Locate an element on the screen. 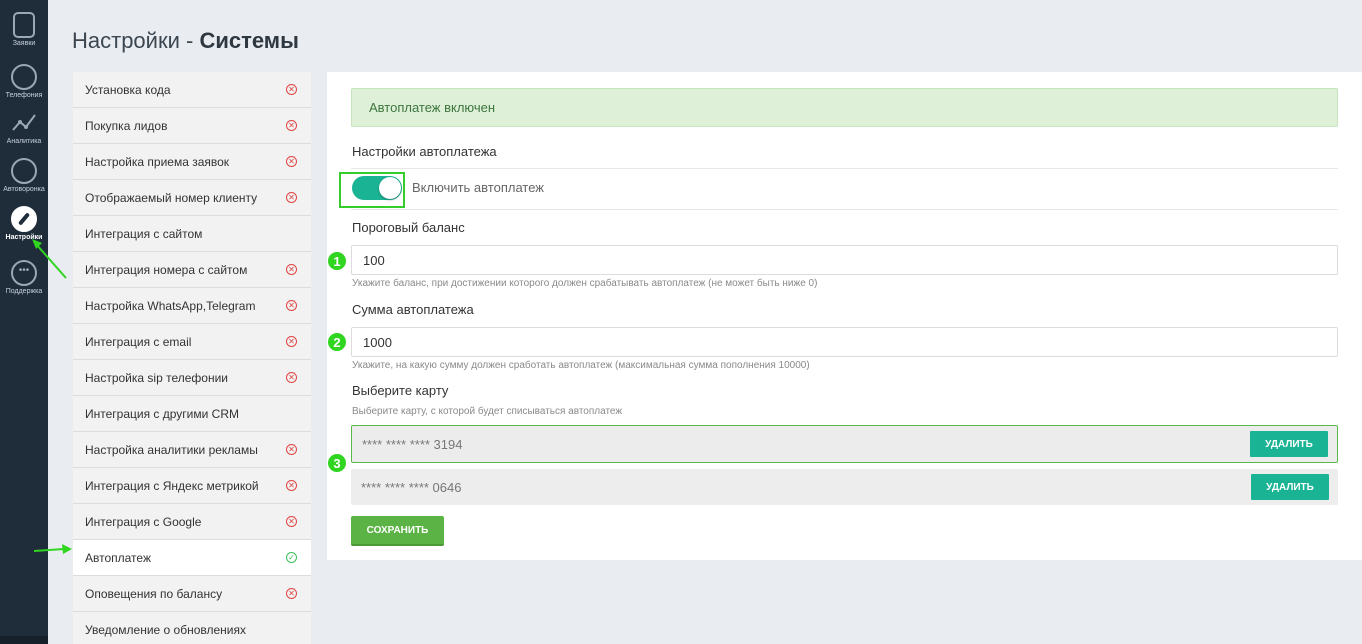 This screenshot has width=1362, height=644. card-select-label: Выберите карту is located at coordinates (400, 390).